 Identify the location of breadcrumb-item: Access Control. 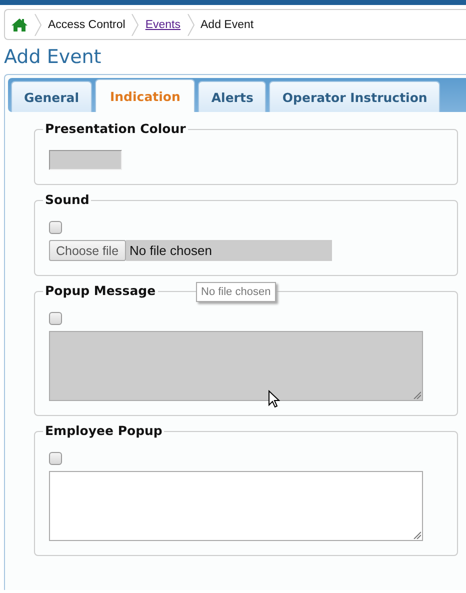
(87, 24).